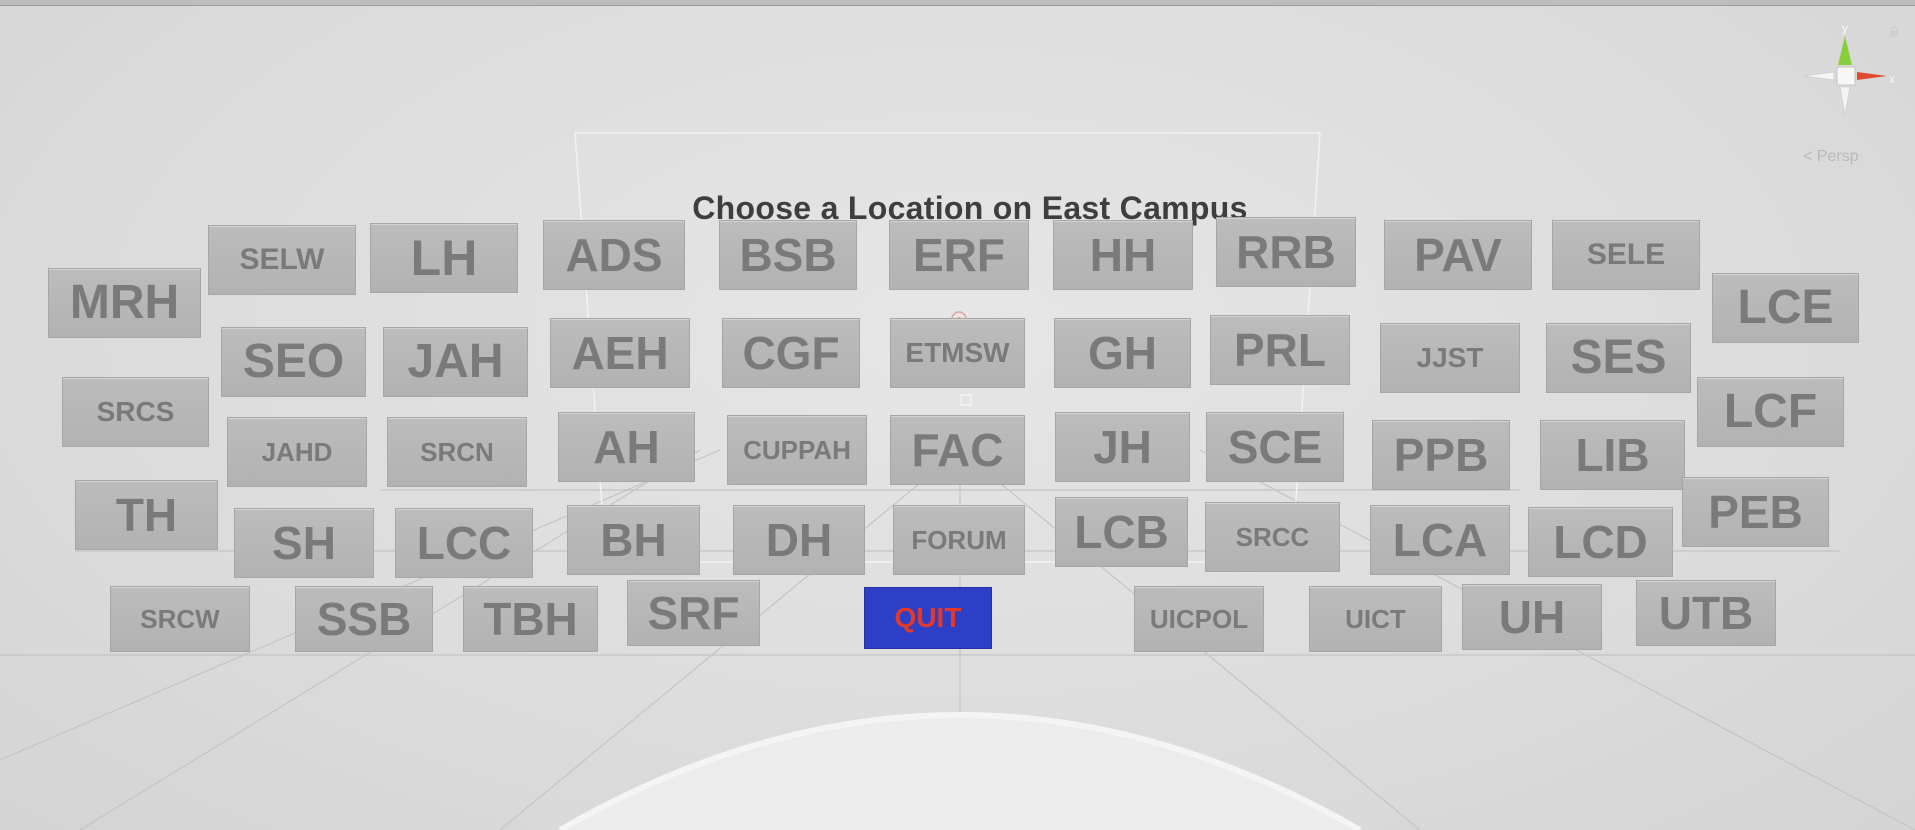 The height and width of the screenshot is (830, 1915). Describe the element at coordinates (282, 260) in the screenshot. I see `location-button-selw: SELW` at that location.